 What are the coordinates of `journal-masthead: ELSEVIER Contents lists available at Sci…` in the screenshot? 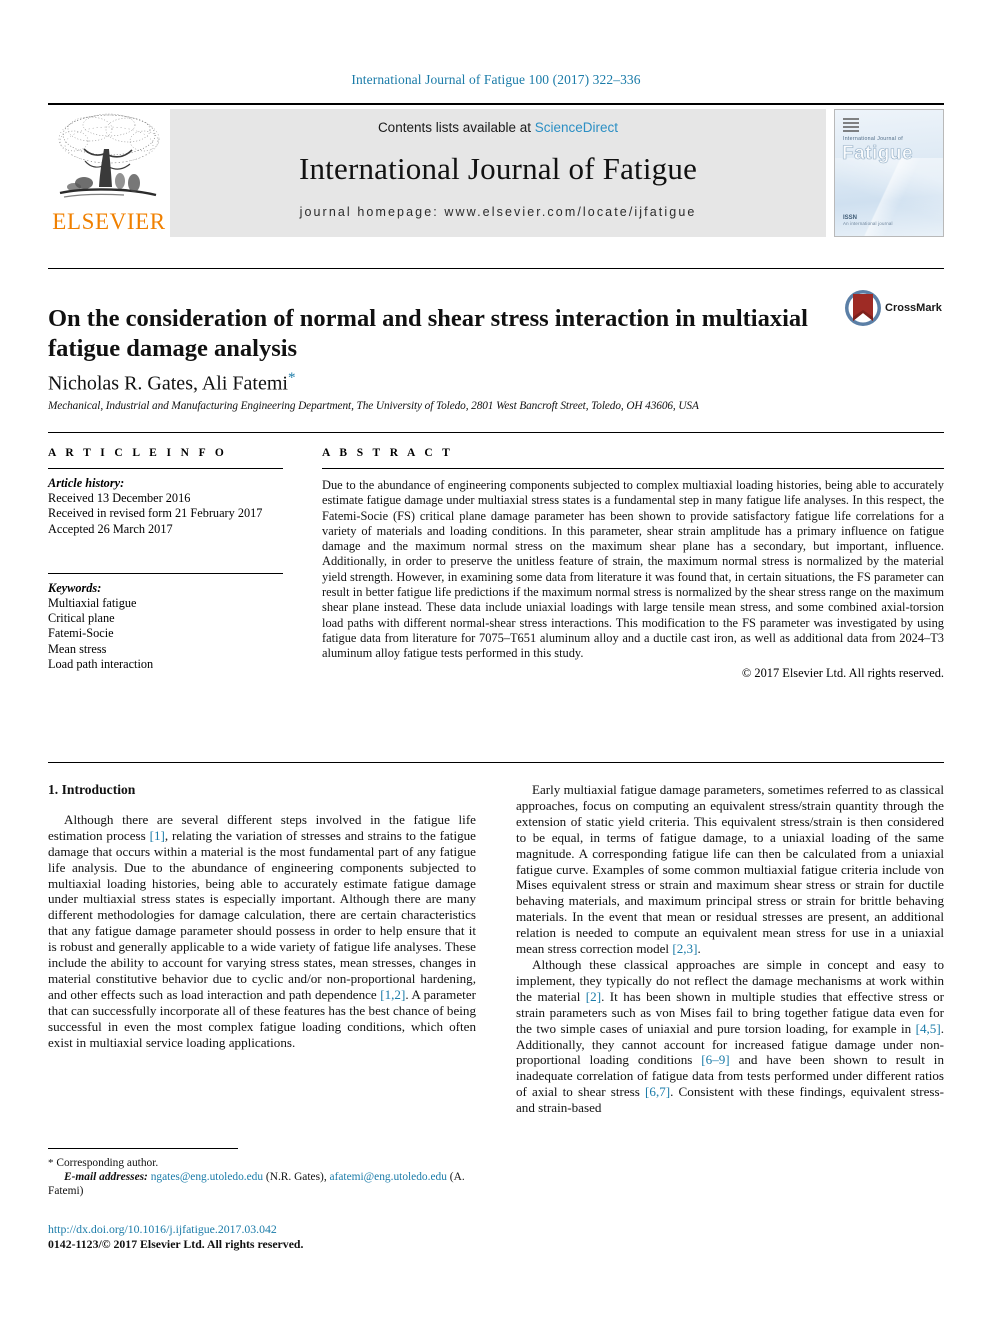 It's located at (496, 170).